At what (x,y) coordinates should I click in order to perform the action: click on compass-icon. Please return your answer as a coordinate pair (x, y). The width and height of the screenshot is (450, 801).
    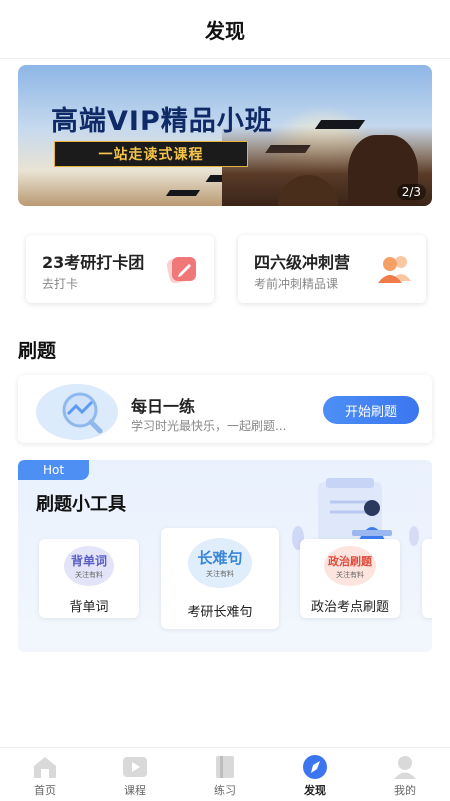
    Looking at the image, I should click on (315, 767).